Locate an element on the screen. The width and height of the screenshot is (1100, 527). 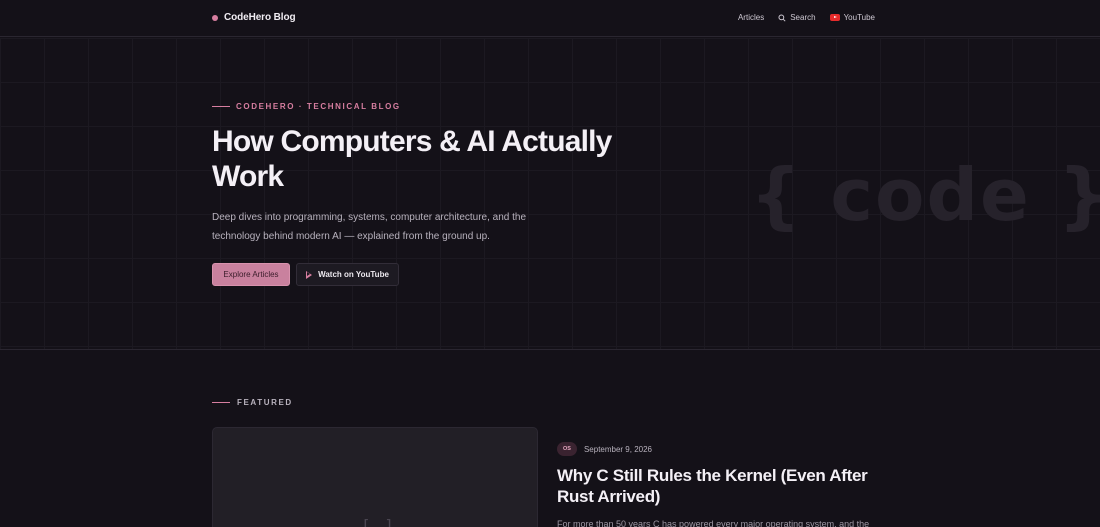
watch-youtube-button: Watch on YouTube is located at coordinates (347, 274).